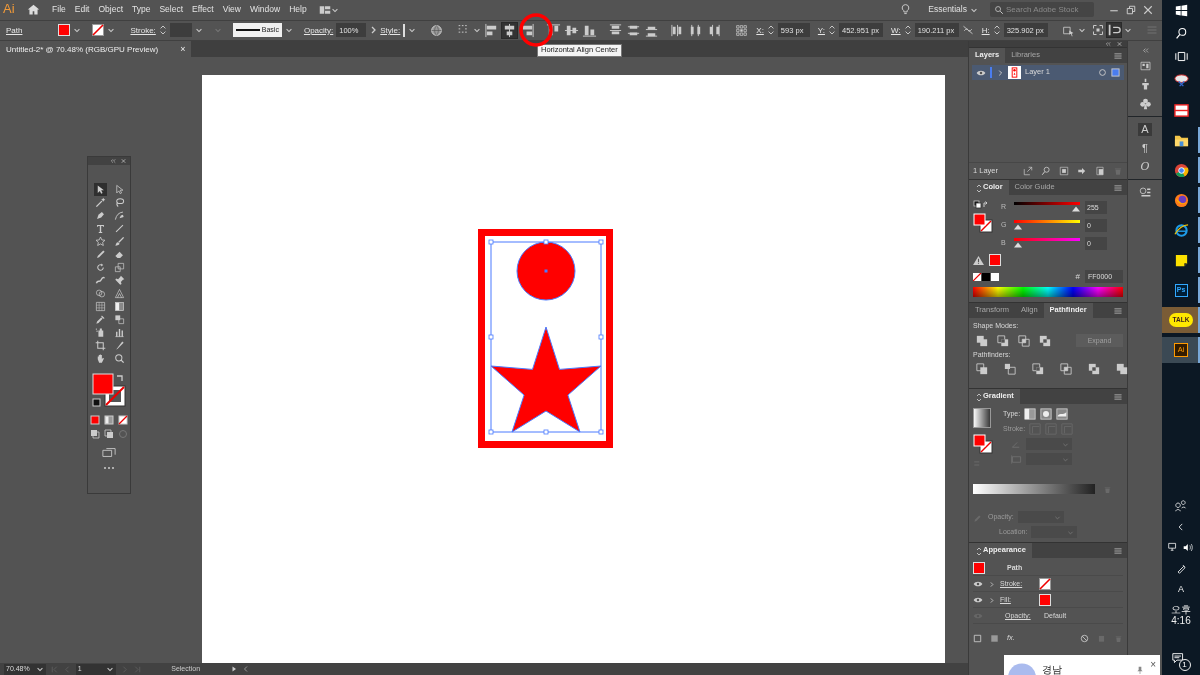 This screenshot has width=1200, height=675. I want to click on app-logo: Ai, so click(9, 10).